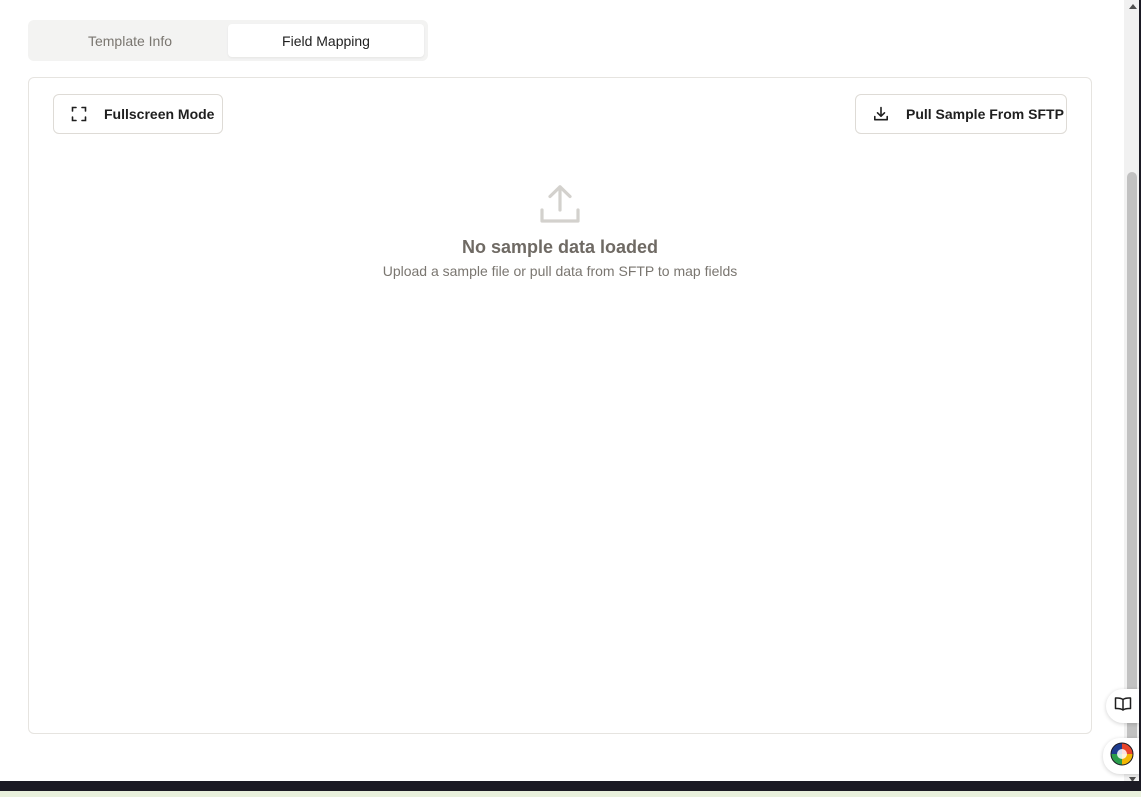 The width and height of the screenshot is (1141, 797). Describe the element at coordinates (570, 786) in the screenshot. I see `taskbar-edge` at that location.